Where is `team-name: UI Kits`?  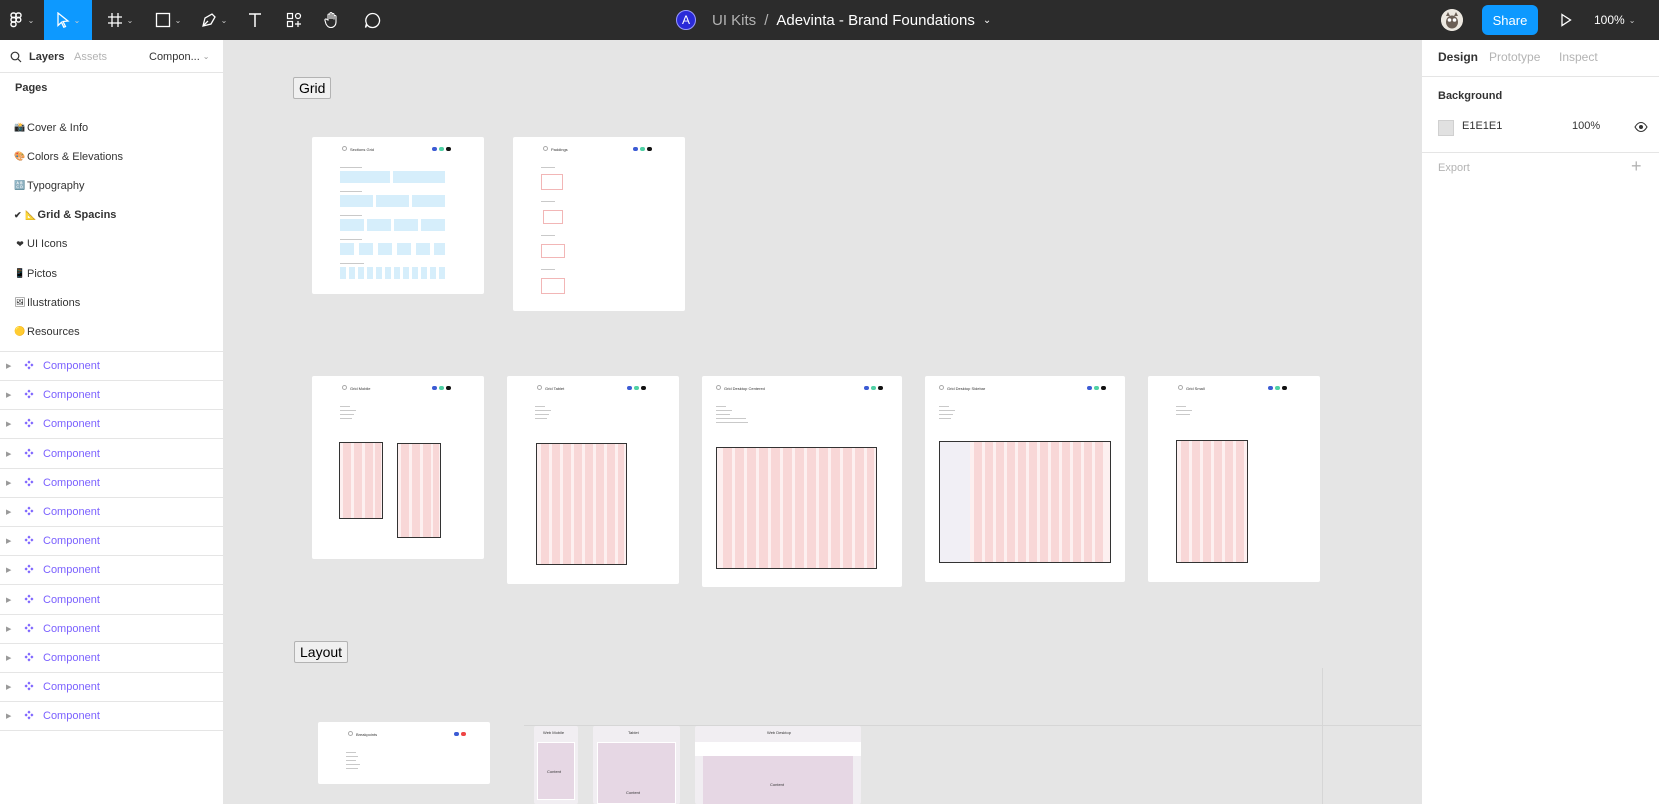 team-name: UI Kits is located at coordinates (734, 20).